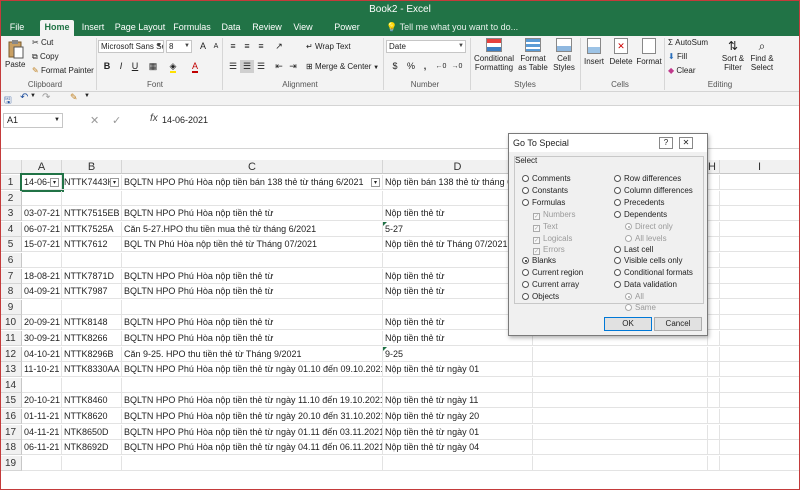 The image size is (800, 490). I want to click on comma-button: ,, so click(425, 66).